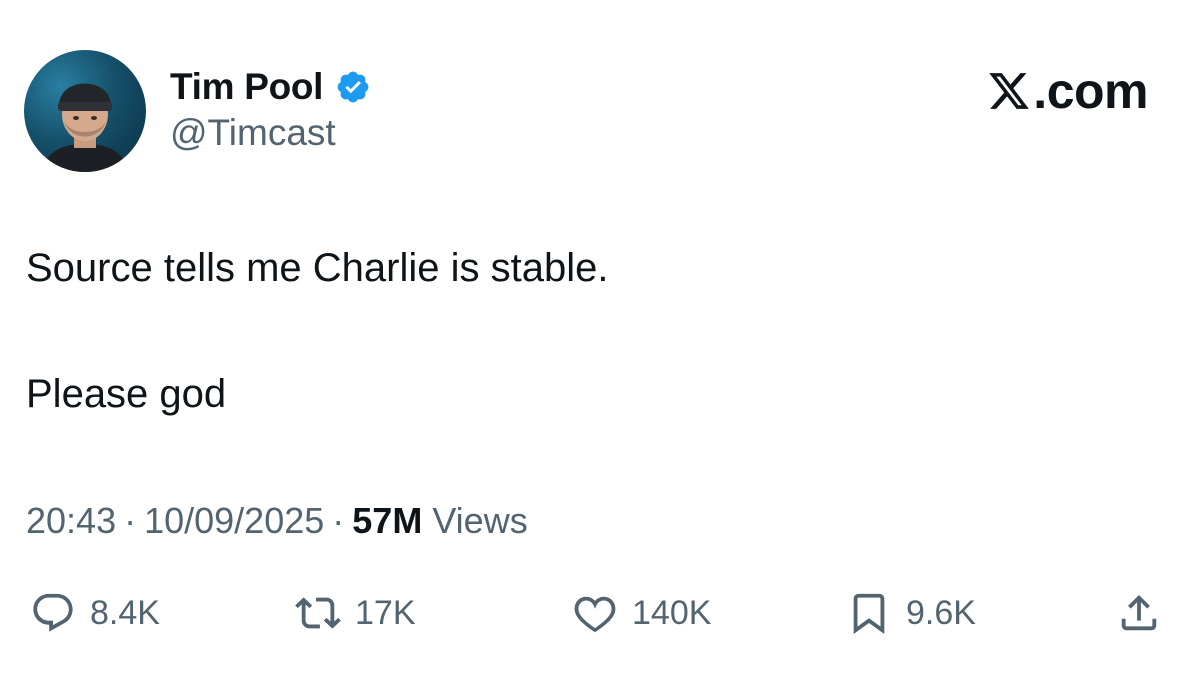  What do you see at coordinates (387, 520) in the screenshot?
I see `views-count: 57M` at bounding box center [387, 520].